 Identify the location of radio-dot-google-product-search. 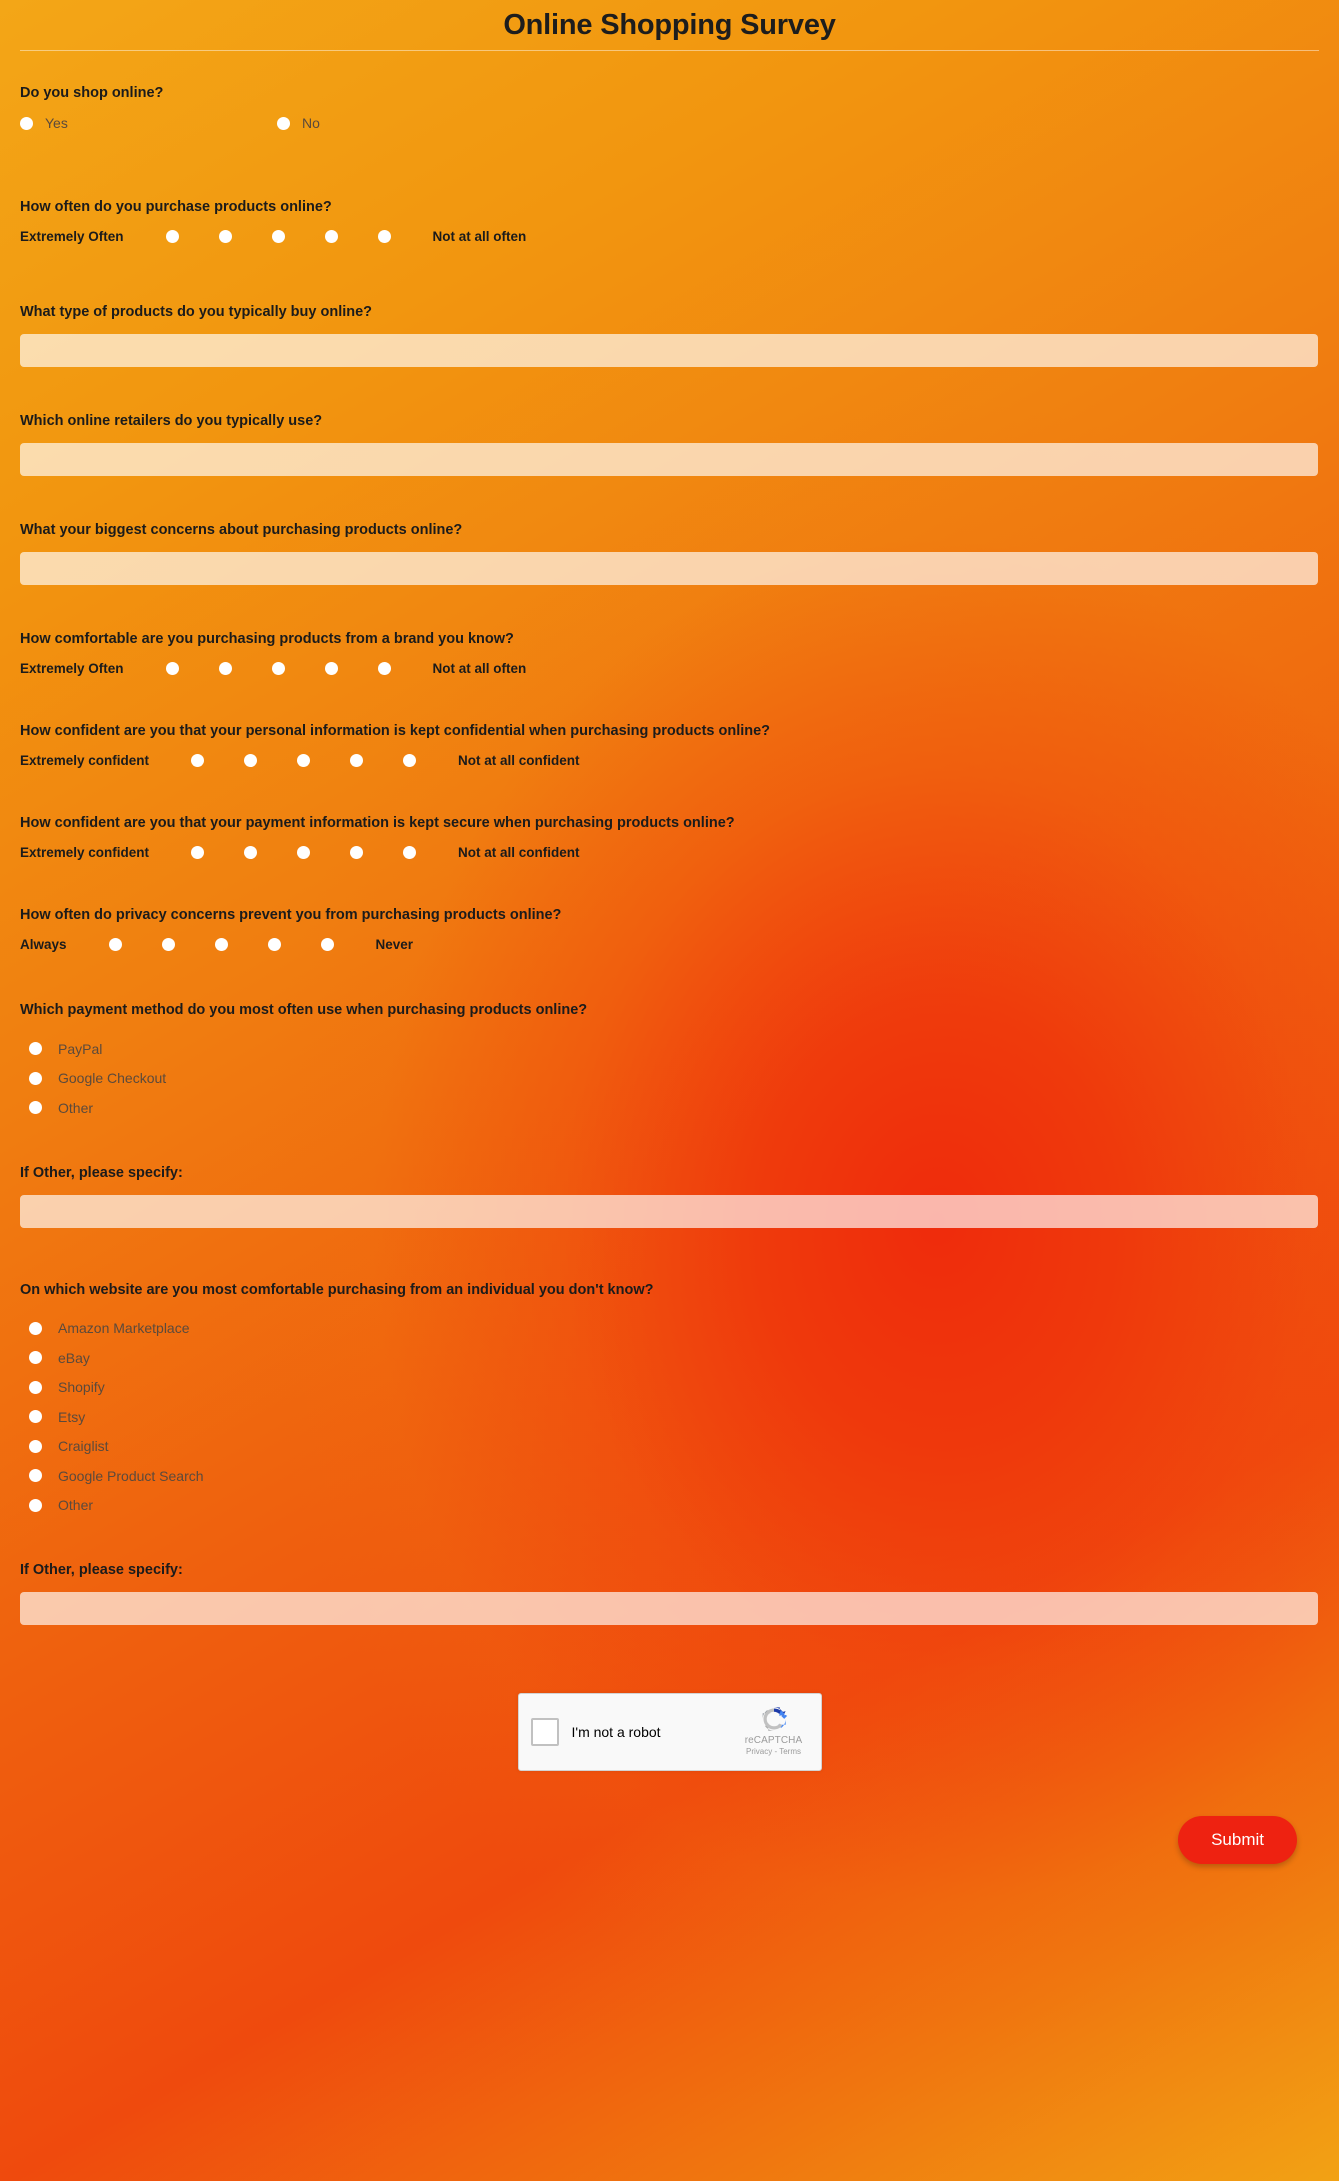
(35, 1476).